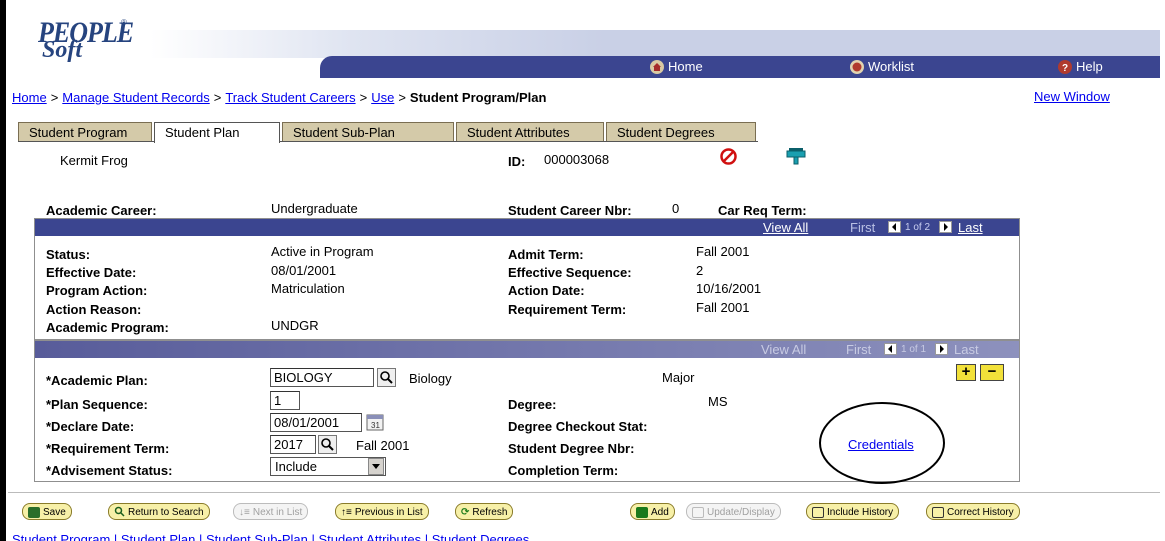  What do you see at coordinates (430, 378) in the screenshot?
I see `academic-plan-description: Biology` at bounding box center [430, 378].